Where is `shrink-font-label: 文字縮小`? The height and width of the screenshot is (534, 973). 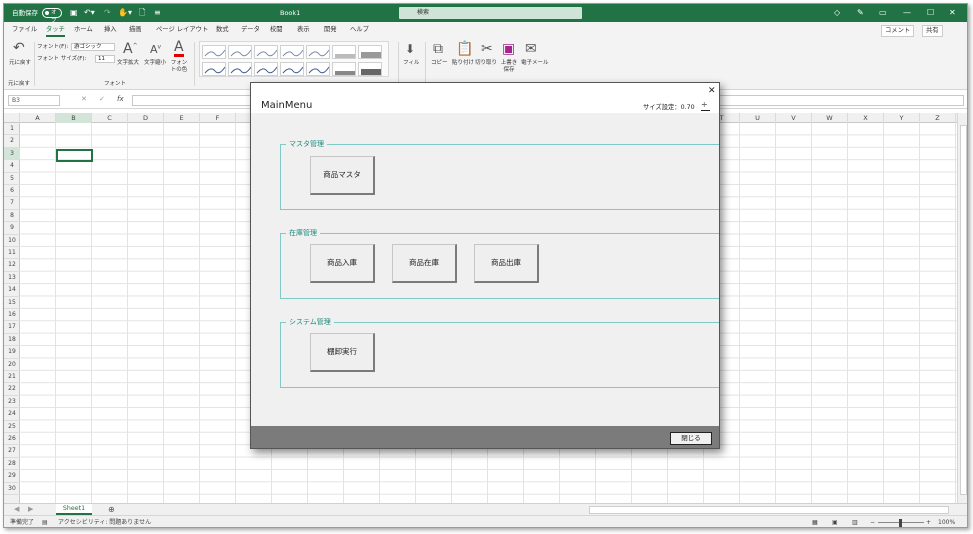
shrink-font-label: 文字縮小 is located at coordinates (155, 63).